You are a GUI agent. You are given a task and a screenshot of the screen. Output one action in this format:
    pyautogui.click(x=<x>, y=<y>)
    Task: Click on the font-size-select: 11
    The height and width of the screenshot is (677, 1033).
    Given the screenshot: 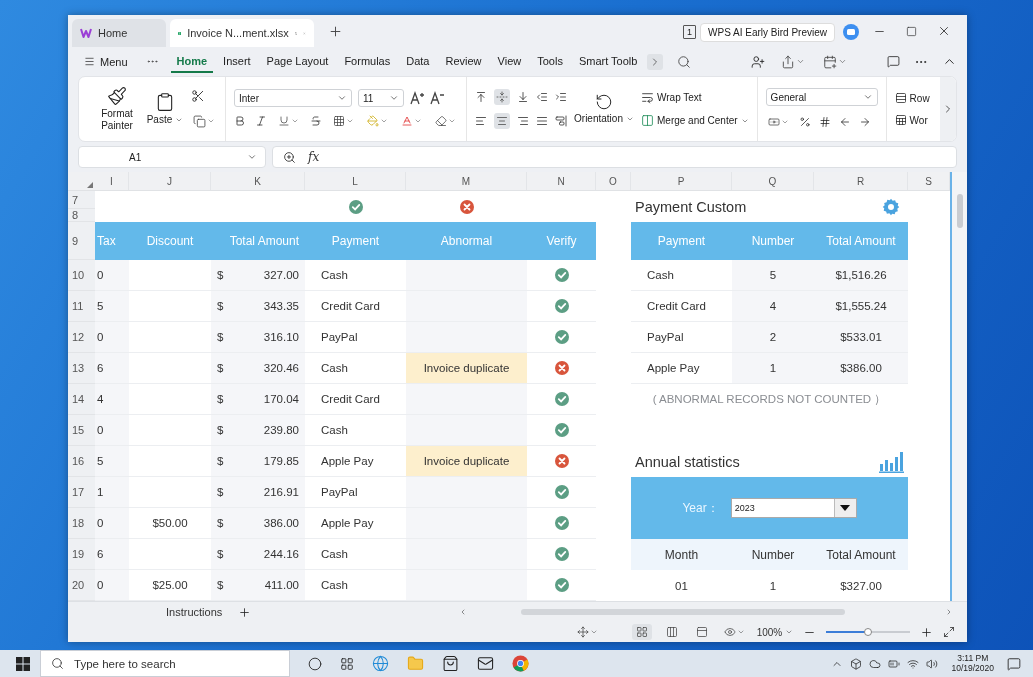 What is the action you would take?
    pyautogui.click(x=381, y=98)
    